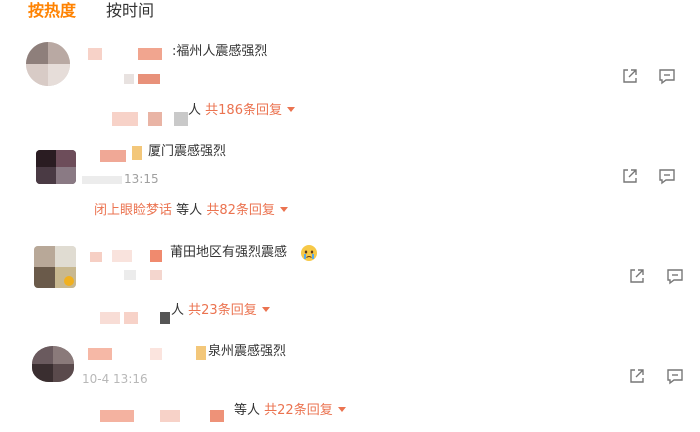 The width and height of the screenshot is (700, 432). What do you see at coordinates (229, 252) in the screenshot?
I see `comment-text: 莆田地区有强烈震感` at bounding box center [229, 252].